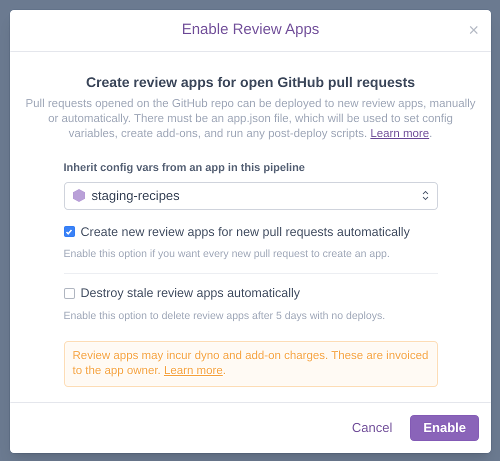  What do you see at coordinates (250, 119) in the screenshot?
I see `intro-paragraph: Pull requests opened on the GitHub repo can be deployed to new review apps, manually or automatically. There must be an app.json file, which will be used to set config variables, create add-ons, and run any post-deploy scripts. Learn more.` at bounding box center [250, 119].